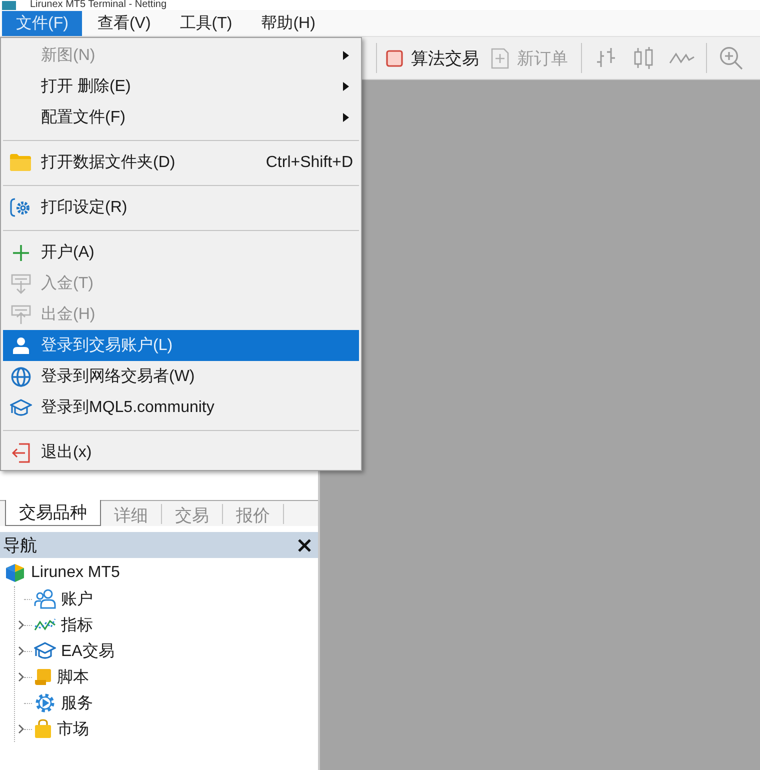 Image resolution: width=760 pixels, height=770 pixels. What do you see at coordinates (432, 58) in the screenshot?
I see `toolbar-button: 算法交易` at bounding box center [432, 58].